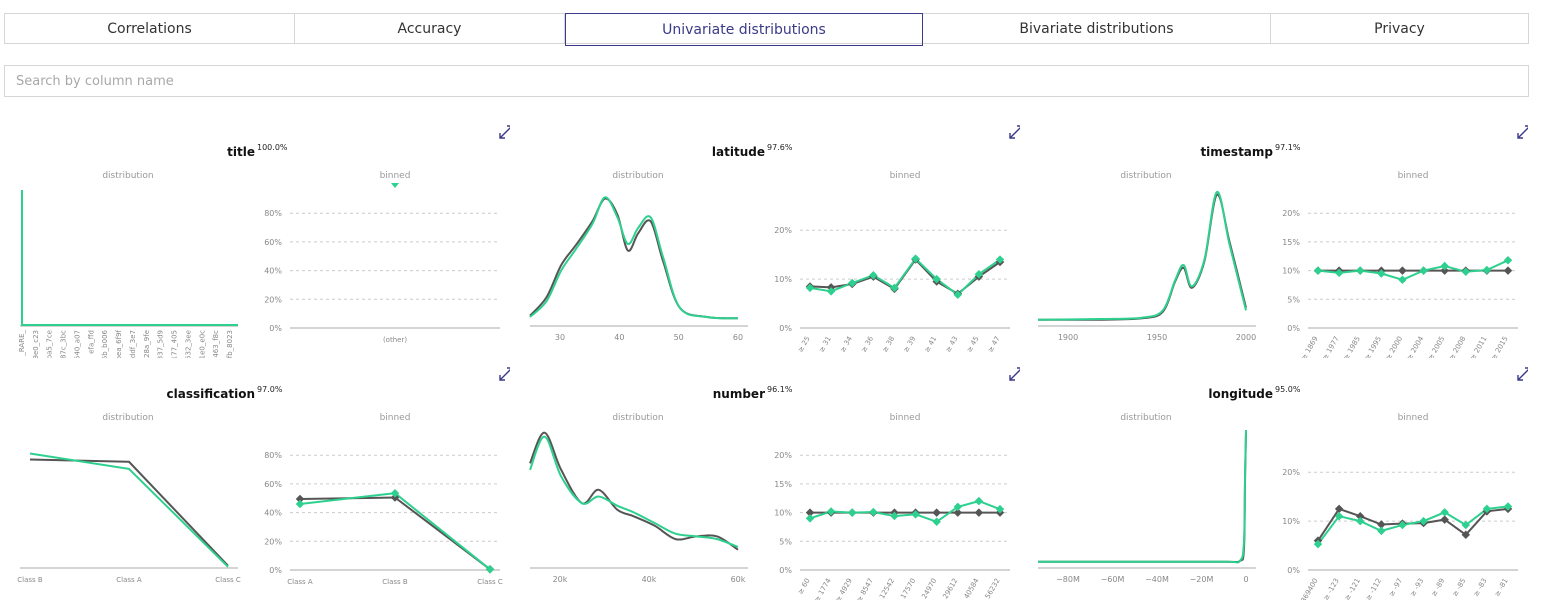 Image resolution: width=1550 pixels, height=609 pixels. I want to click on binned-x-tick: ≥ 25, so click(803, 344).